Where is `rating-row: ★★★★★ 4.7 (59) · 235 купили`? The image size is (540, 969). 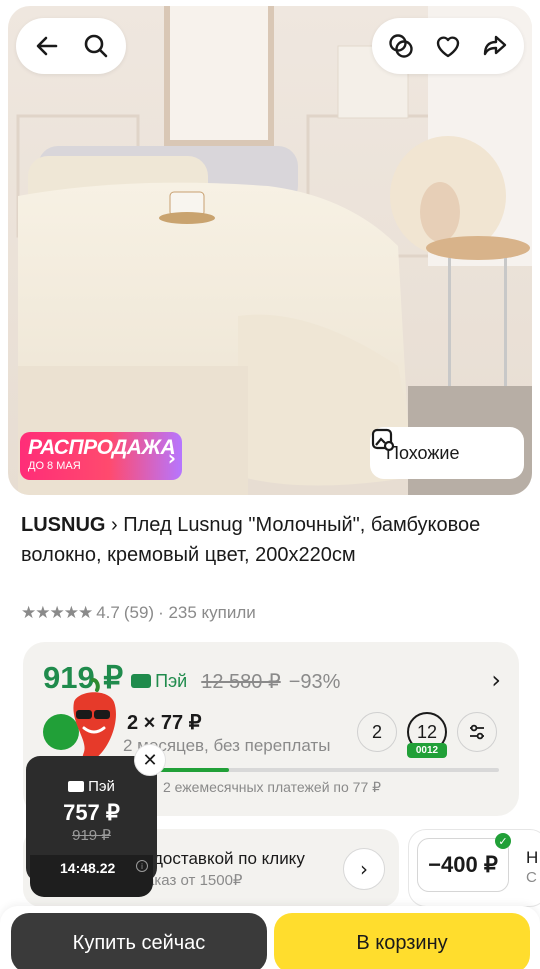
rating-row: ★★★★★ 4.7 (59) · 235 купили is located at coordinates (138, 613).